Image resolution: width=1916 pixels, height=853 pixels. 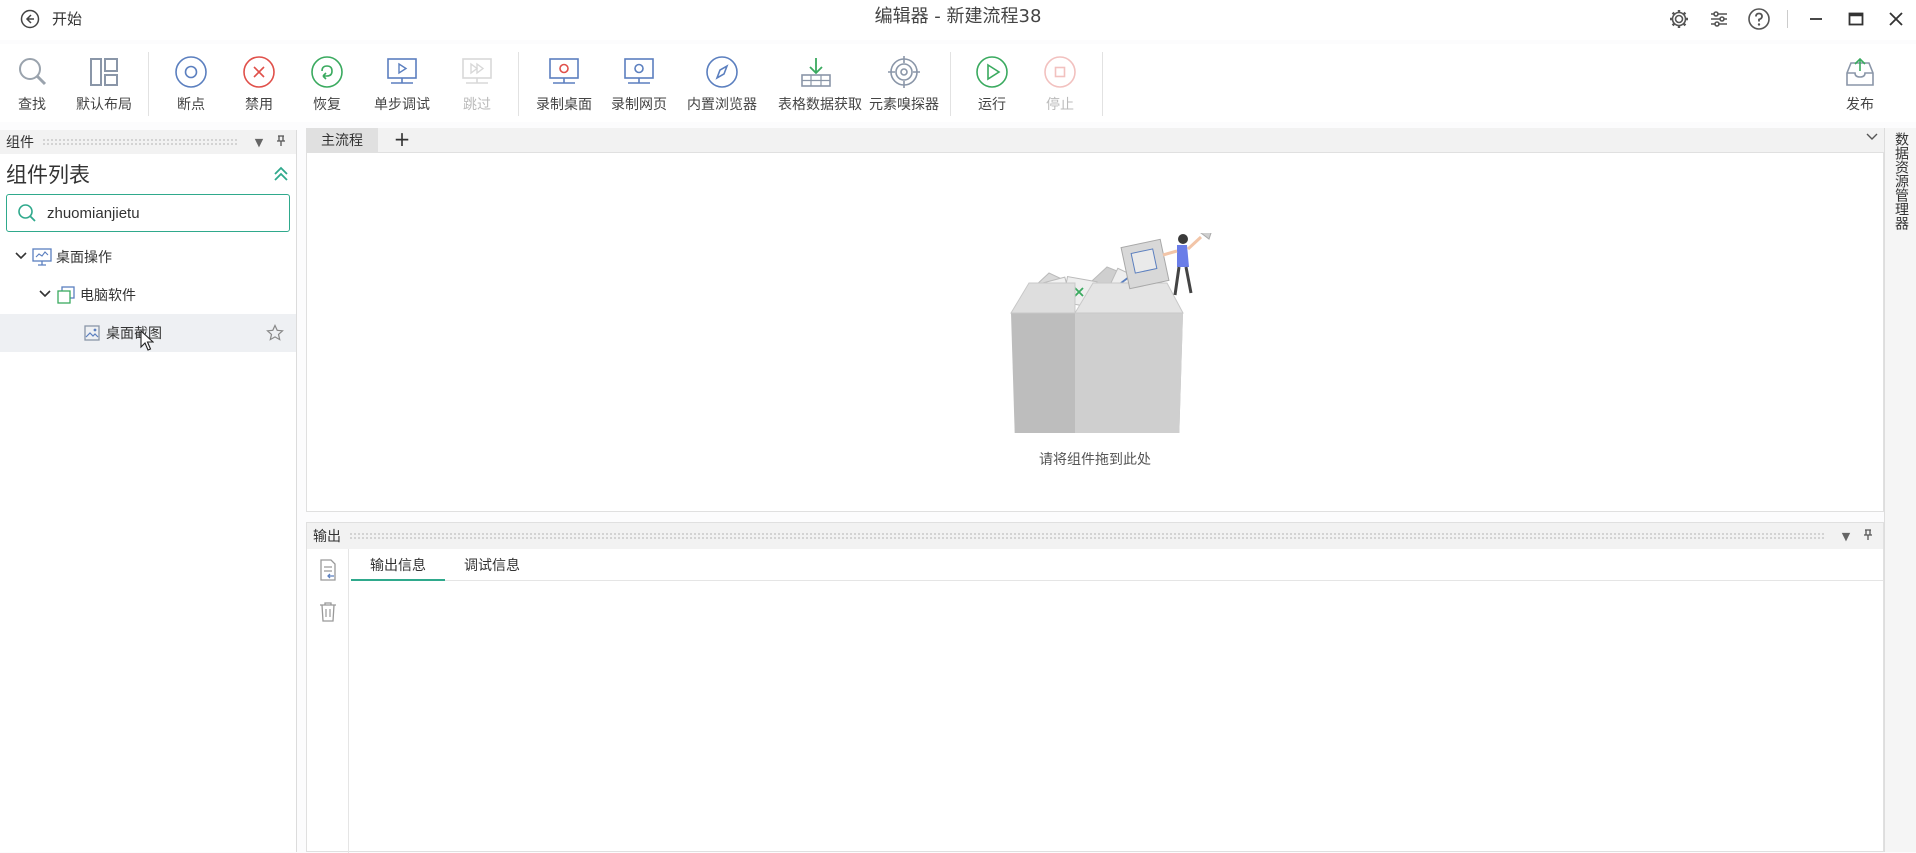 I want to click on toolbar-publish-button: 发布, so click(x=1860, y=85).